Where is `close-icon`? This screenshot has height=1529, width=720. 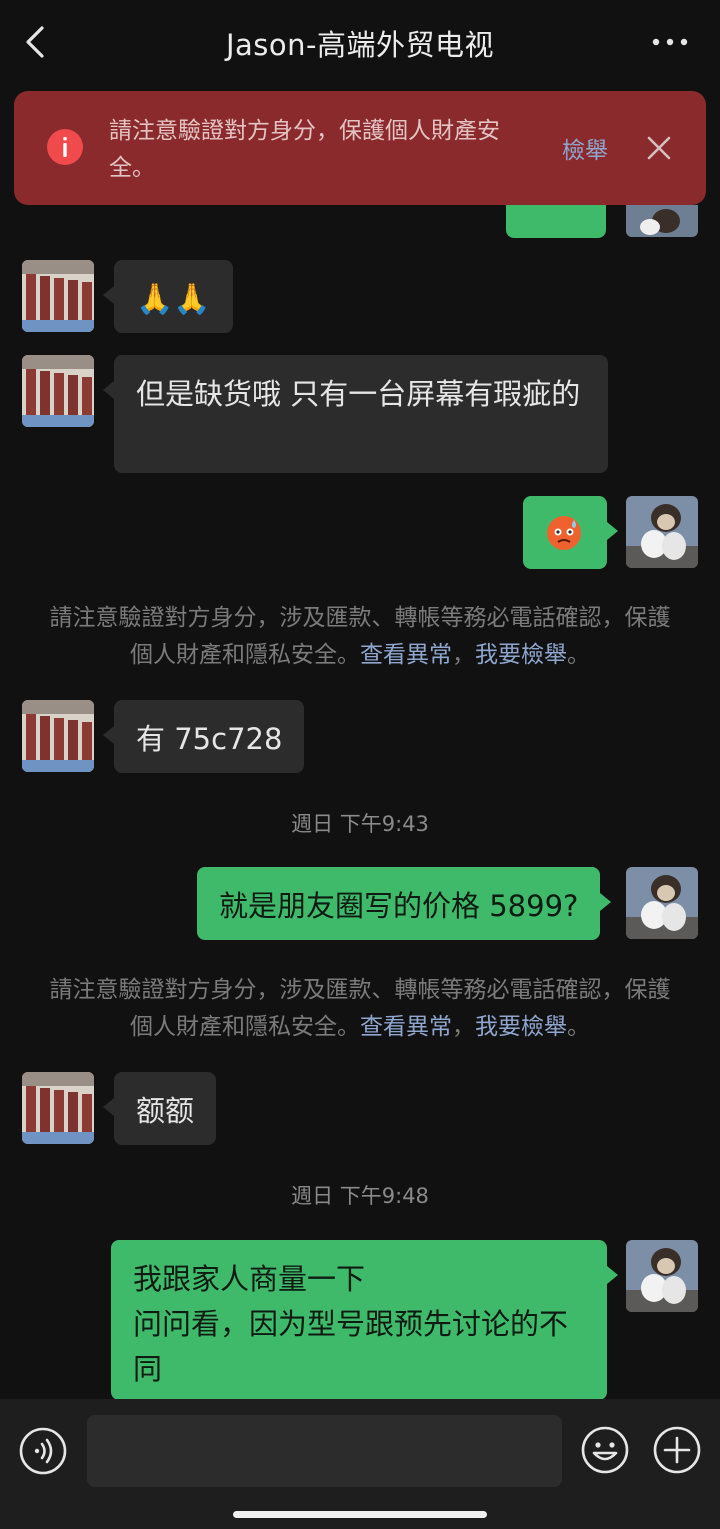
close-icon is located at coordinates (659, 148).